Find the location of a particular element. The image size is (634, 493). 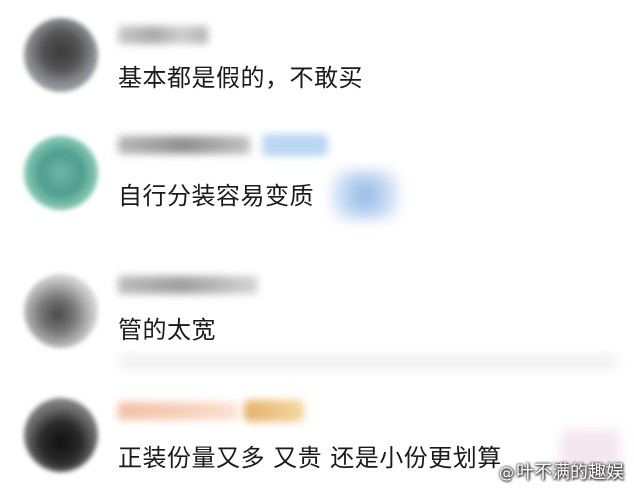

comment-text: 自行分装容易变质 is located at coordinates (216, 196).